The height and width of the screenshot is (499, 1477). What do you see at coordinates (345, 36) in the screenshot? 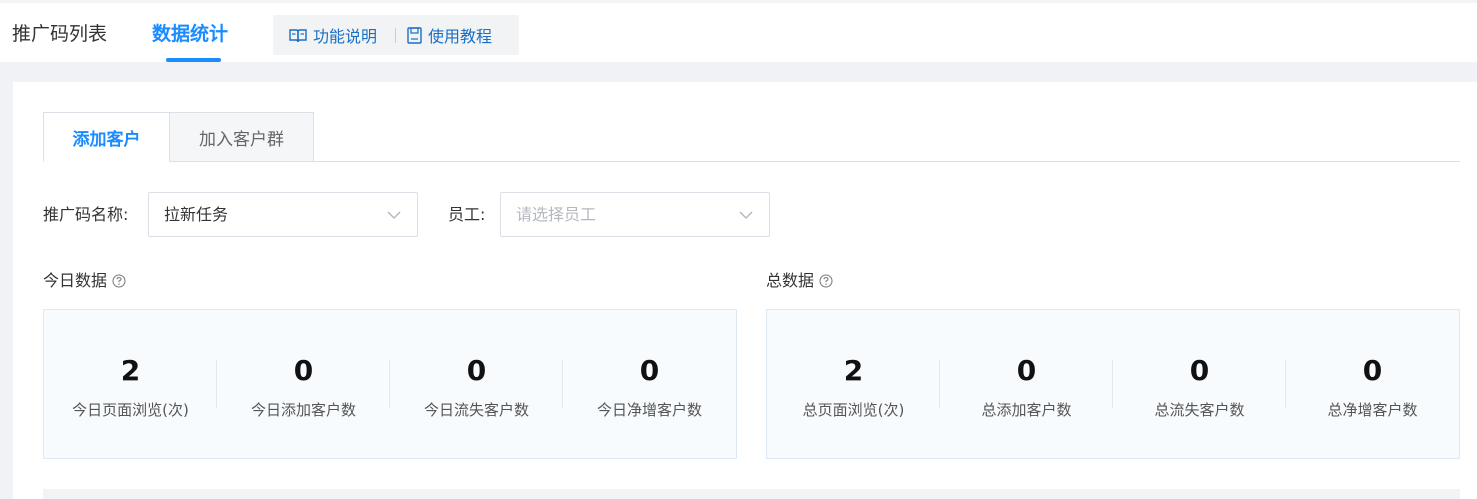
I see `feature-description-label: 功能说明` at bounding box center [345, 36].